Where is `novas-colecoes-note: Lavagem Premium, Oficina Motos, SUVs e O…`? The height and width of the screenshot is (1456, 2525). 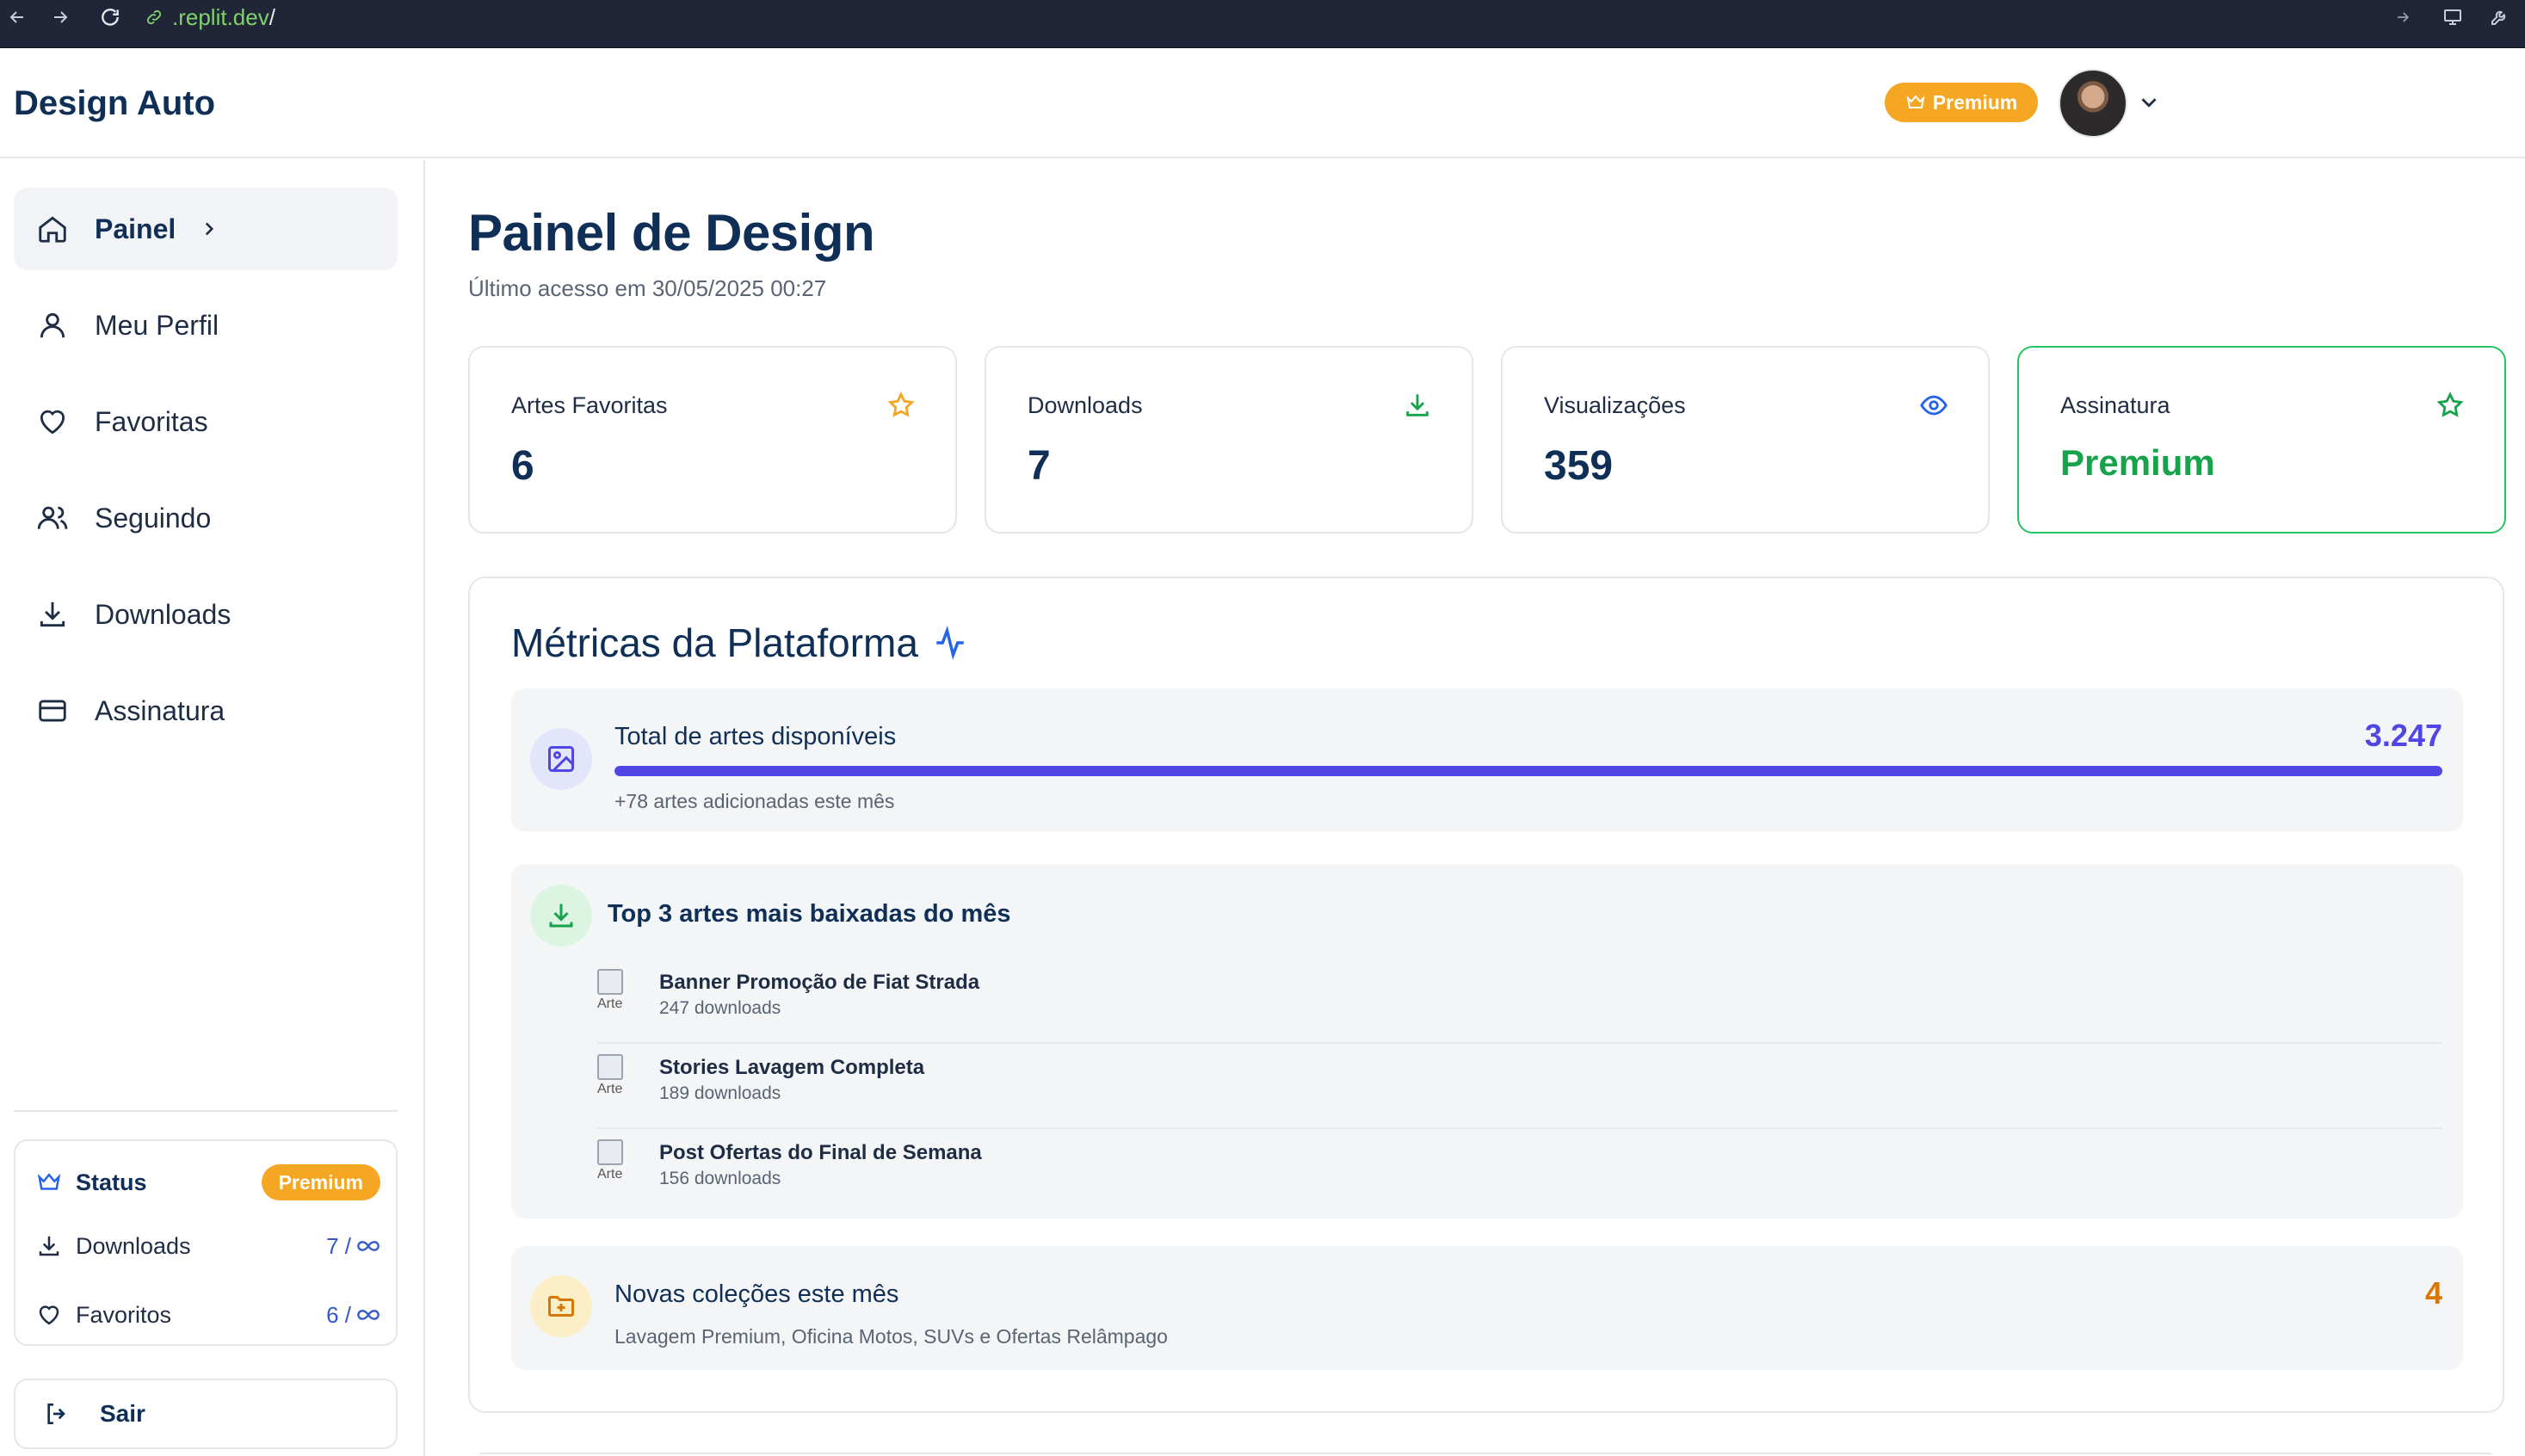 novas-colecoes-note: Lavagem Premium, Oficina Motos, SUVs e O… is located at coordinates (891, 1337).